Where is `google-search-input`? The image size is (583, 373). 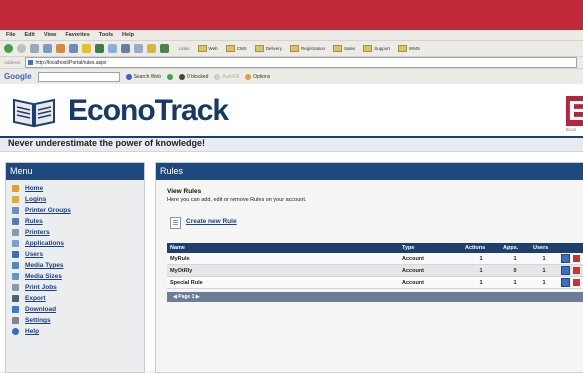
google-search-input is located at coordinates (78, 76).